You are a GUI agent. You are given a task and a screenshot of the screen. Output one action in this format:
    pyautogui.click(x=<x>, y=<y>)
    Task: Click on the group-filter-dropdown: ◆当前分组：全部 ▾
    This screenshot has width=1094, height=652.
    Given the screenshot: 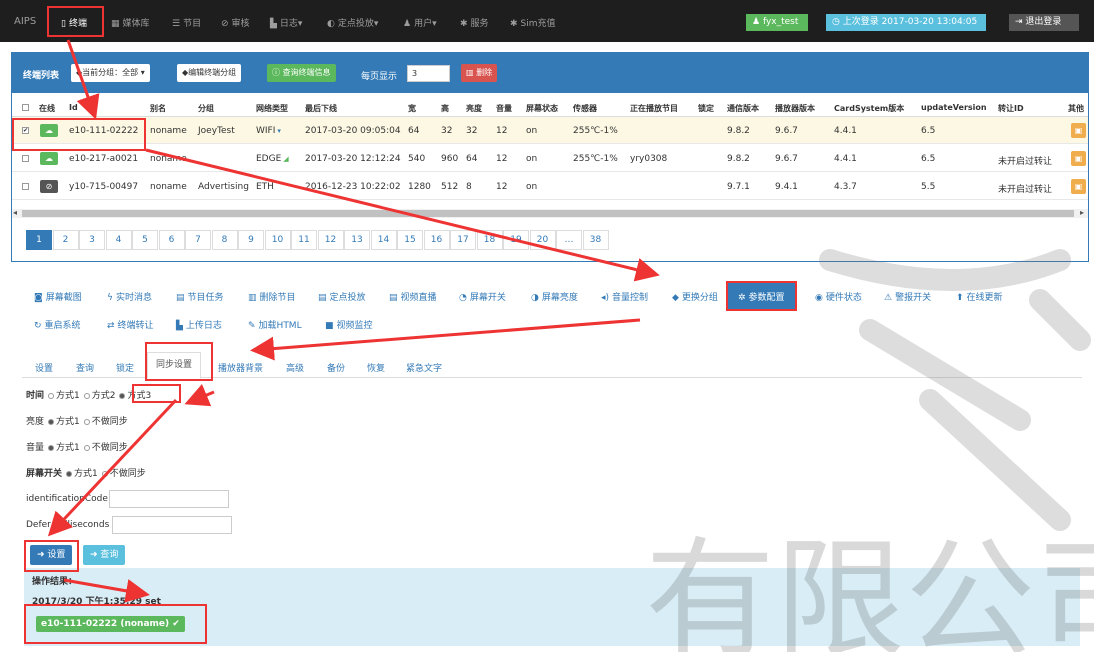 What is the action you would take?
    pyautogui.click(x=110, y=73)
    